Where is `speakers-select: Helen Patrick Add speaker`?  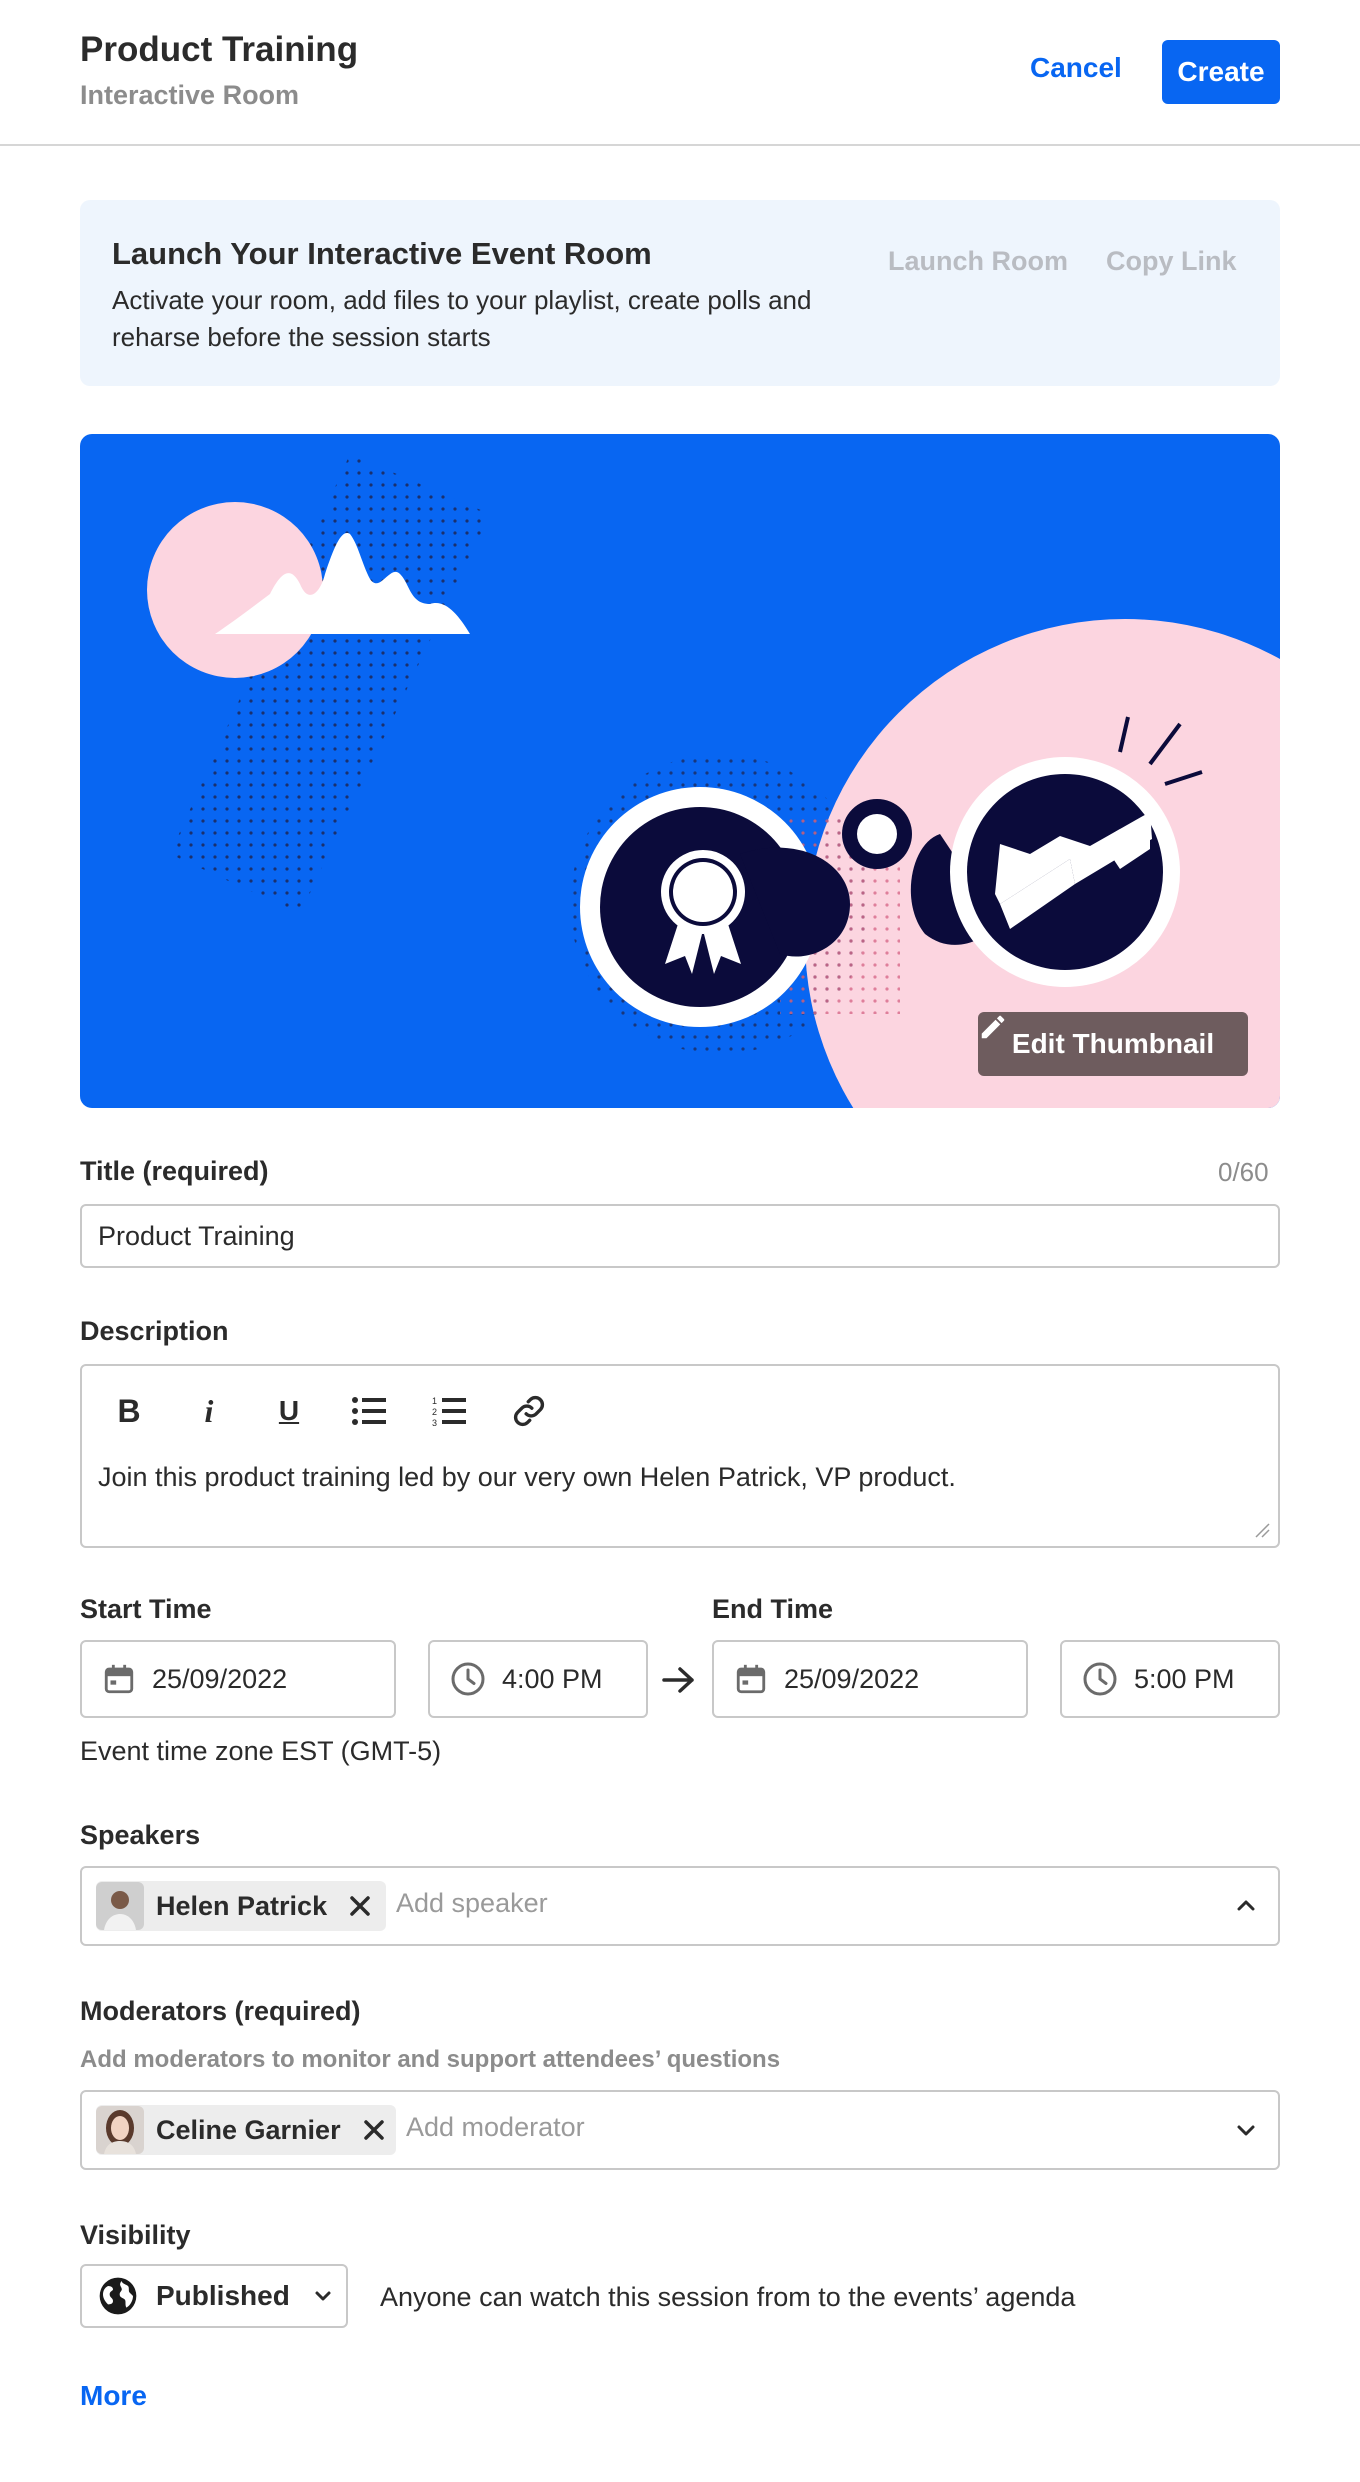
speakers-select: Helen Patrick Add speaker is located at coordinates (680, 1906).